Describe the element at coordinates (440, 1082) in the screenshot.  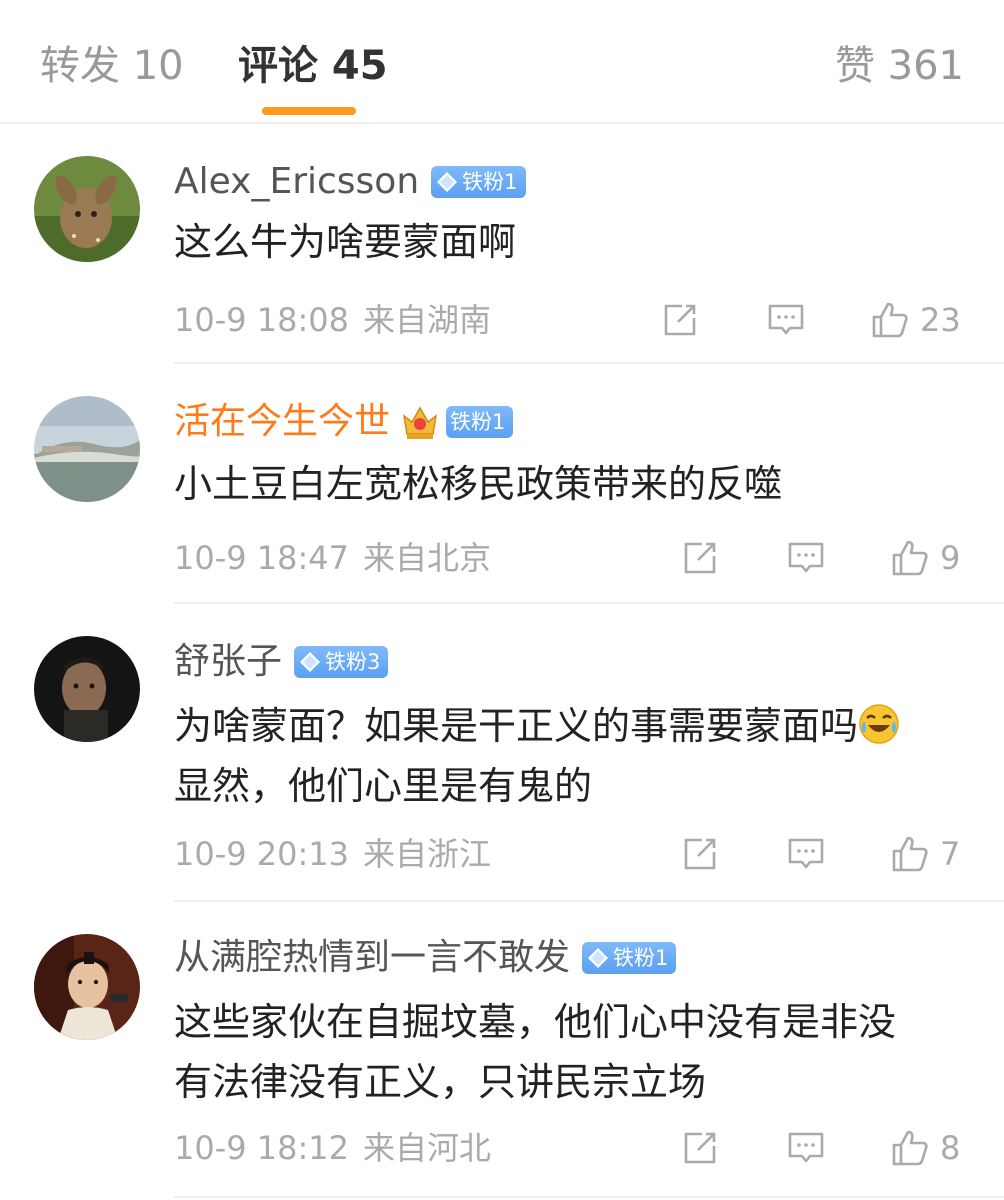
I see `comment-text-line: 有法律没有正义，只讲民宗立场` at that location.